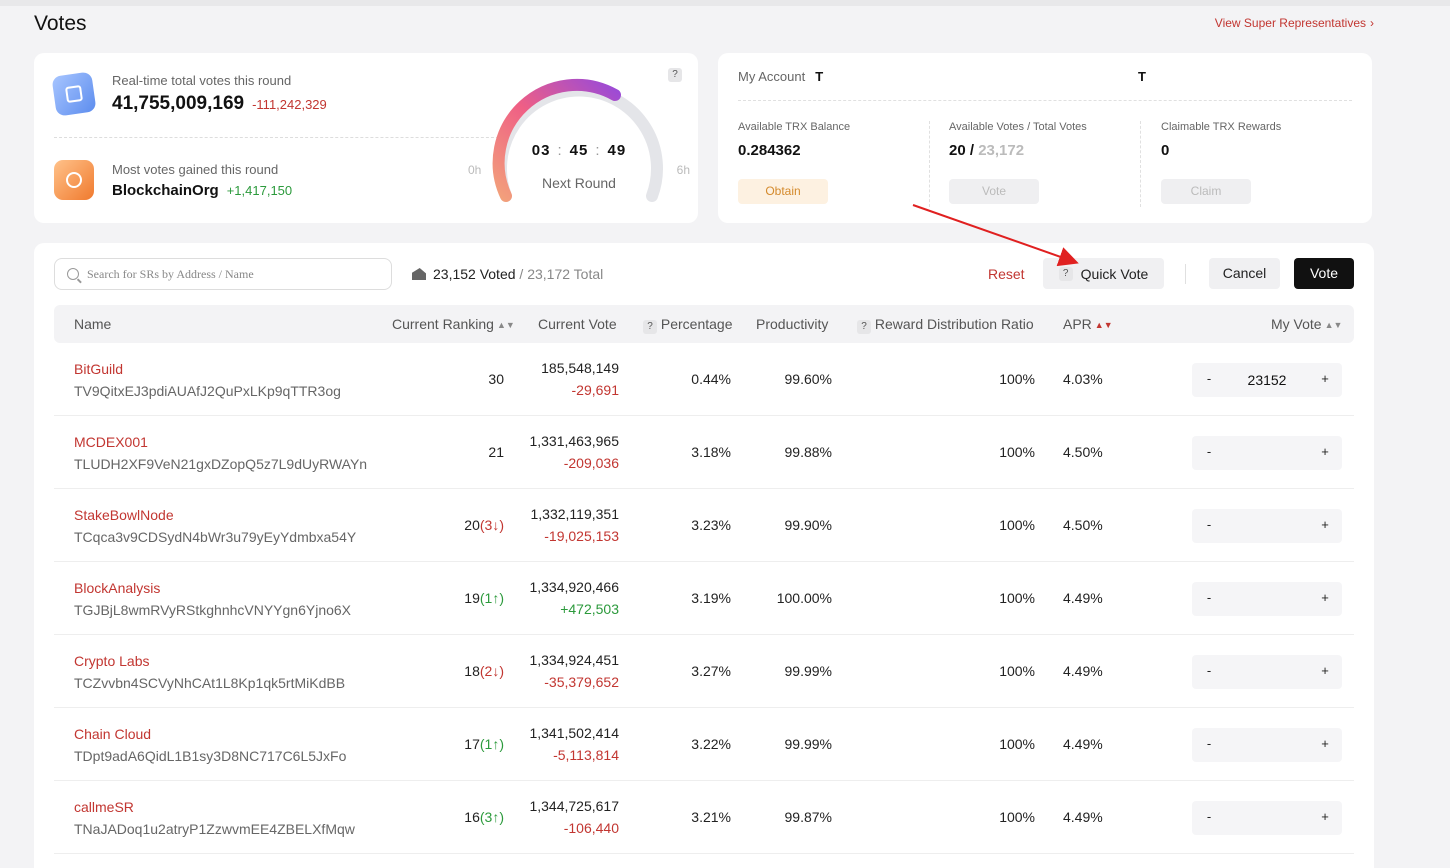  What do you see at coordinates (117, 588) in the screenshot?
I see `sr-name-link: BlockAnalysis` at bounding box center [117, 588].